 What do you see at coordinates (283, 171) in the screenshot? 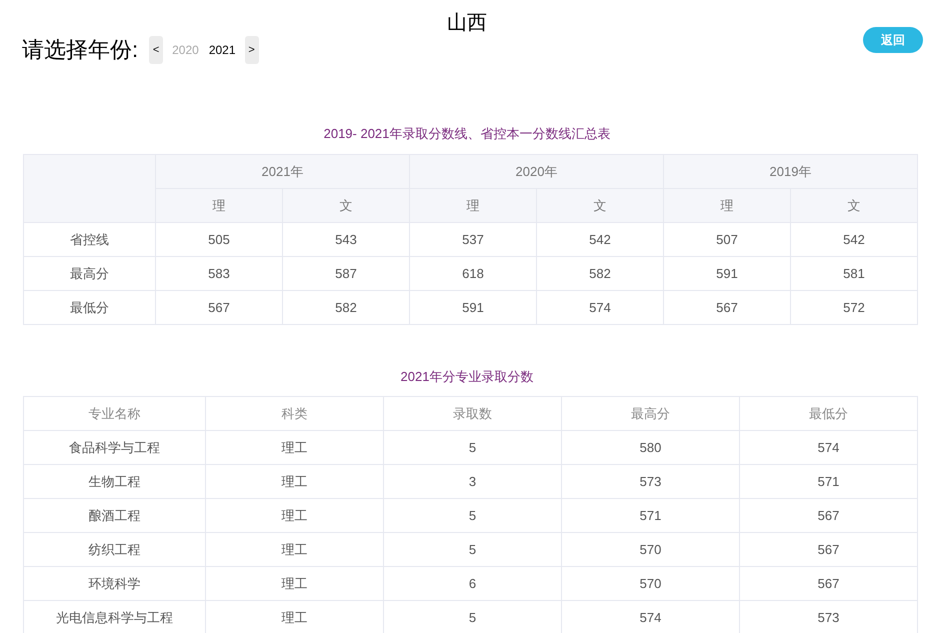
I see `header-cell: 2021年` at bounding box center [283, 171].